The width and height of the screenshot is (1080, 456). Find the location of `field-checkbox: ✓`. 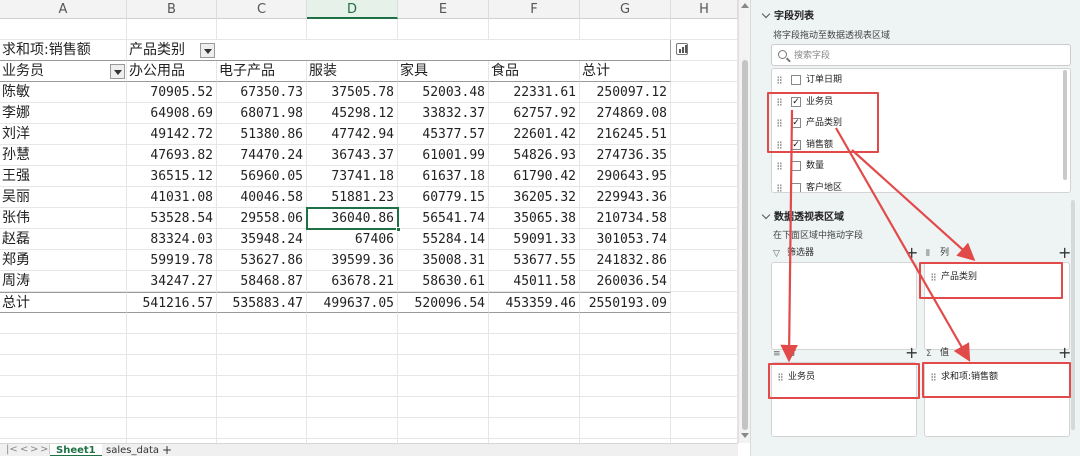

field-checkbox: ✓ is located at coordinates (796, 144).